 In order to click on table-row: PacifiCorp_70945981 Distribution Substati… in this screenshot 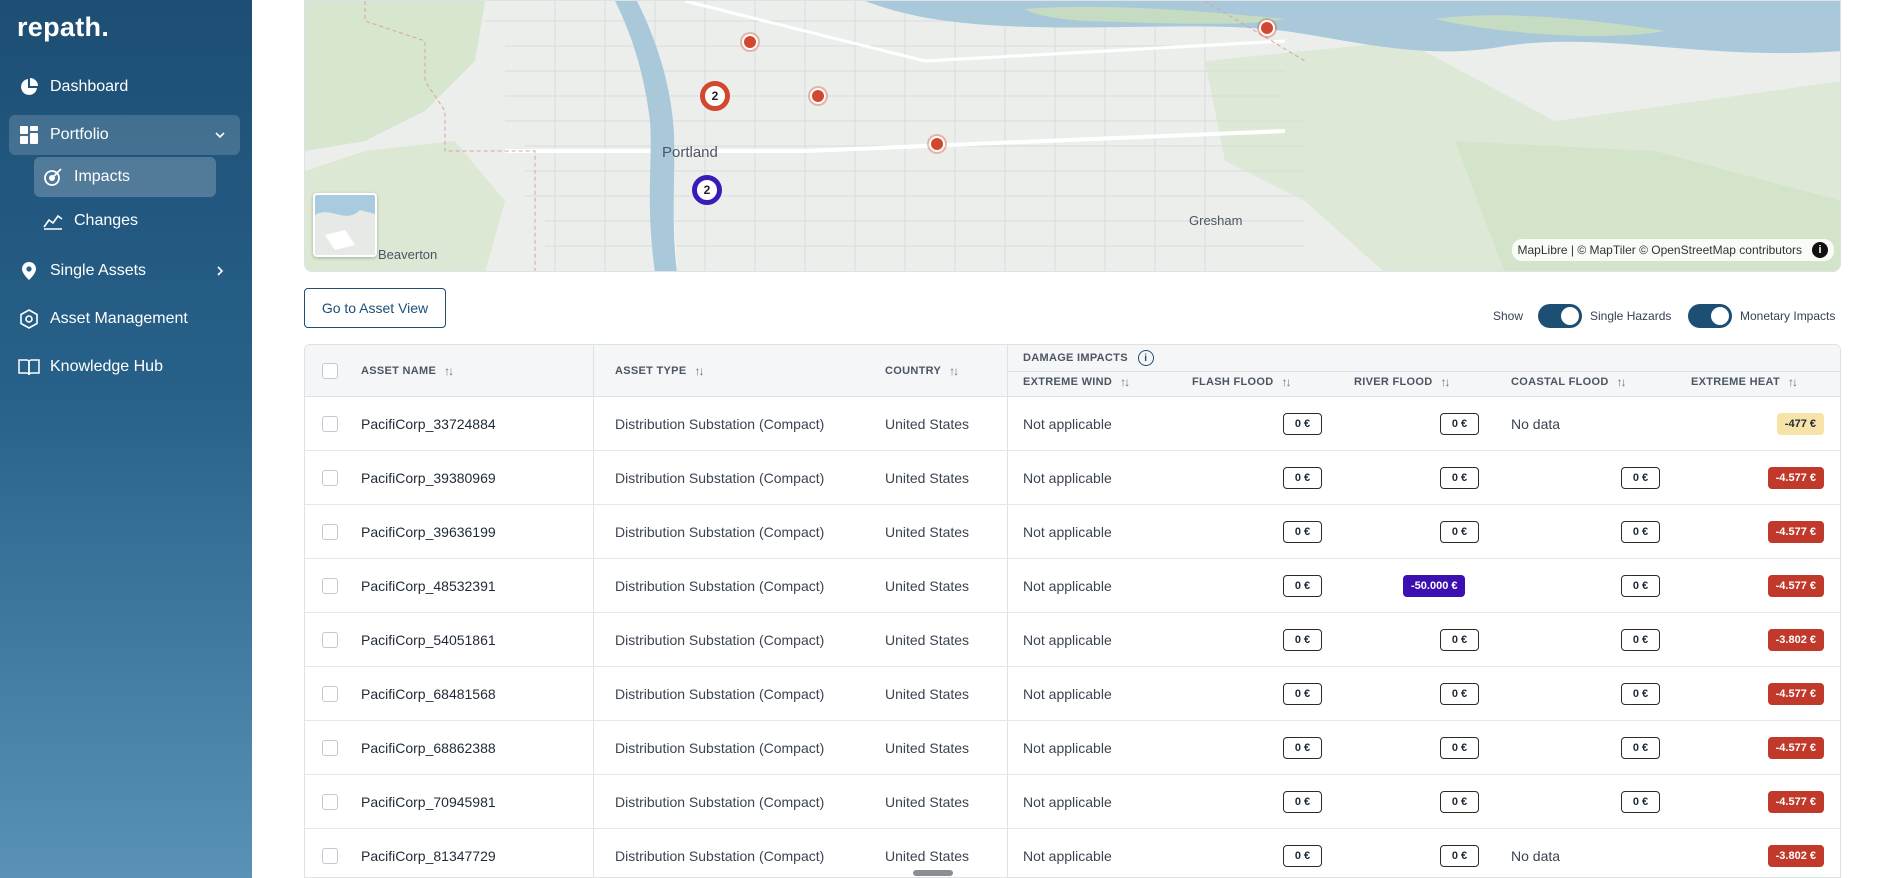, I will do `click(1072, 802)`.